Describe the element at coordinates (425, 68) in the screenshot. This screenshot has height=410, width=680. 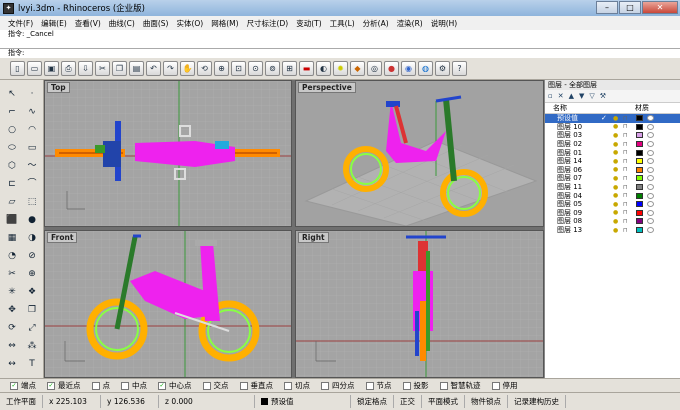
I see `globe-icon: ◍` at that location.